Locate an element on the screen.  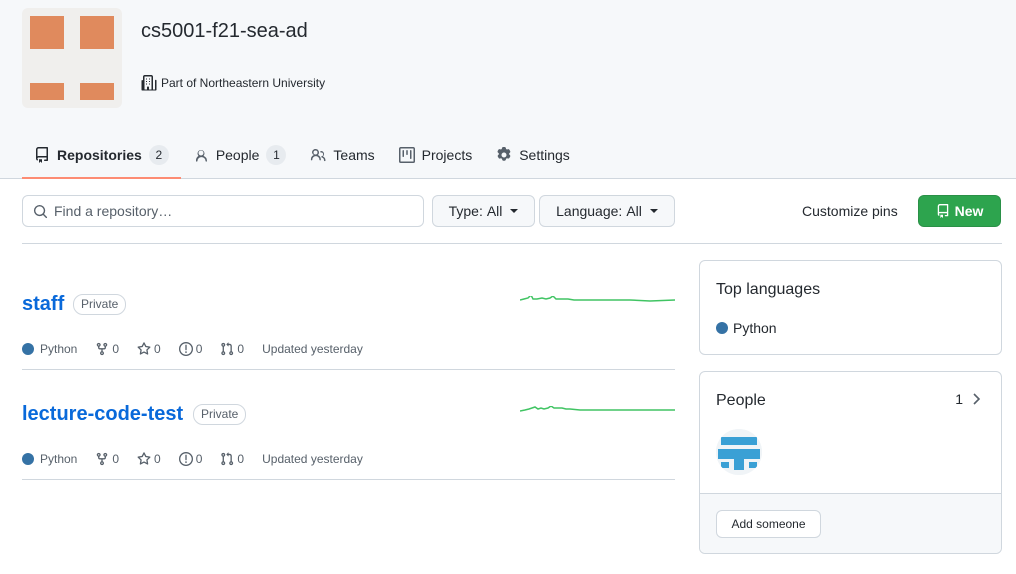
people-title: People is located at coordinates (741, 401).